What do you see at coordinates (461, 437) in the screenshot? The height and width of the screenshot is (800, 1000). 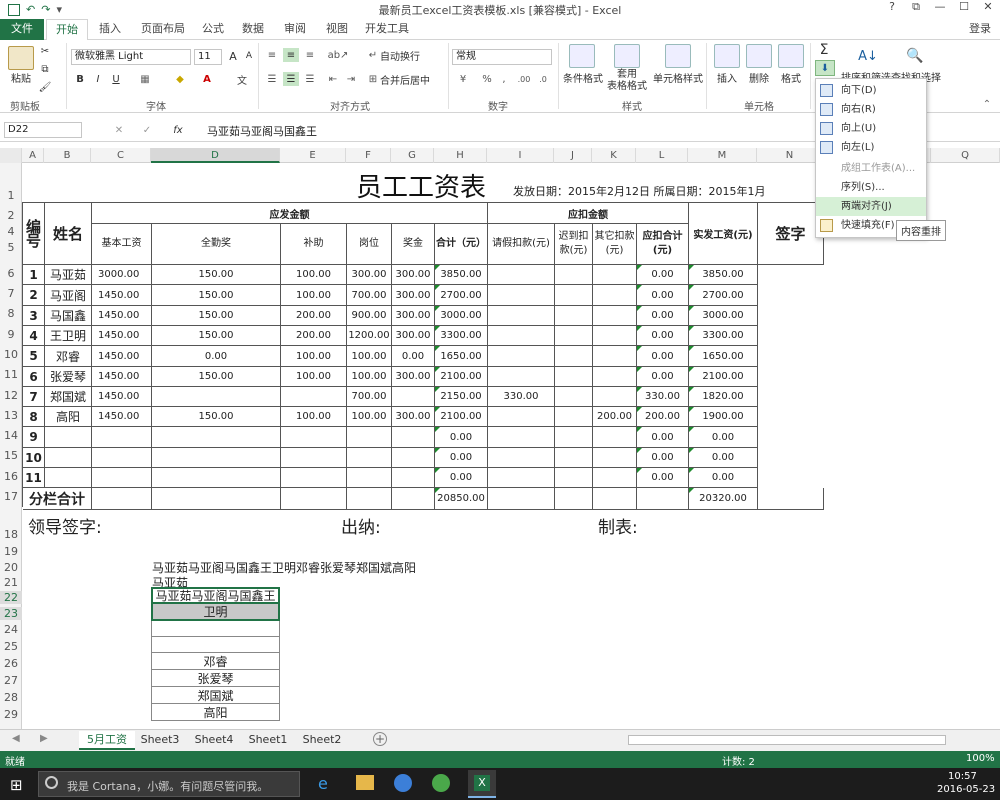 I see `cell-total: 0.00` at bounding box center [461, 437].